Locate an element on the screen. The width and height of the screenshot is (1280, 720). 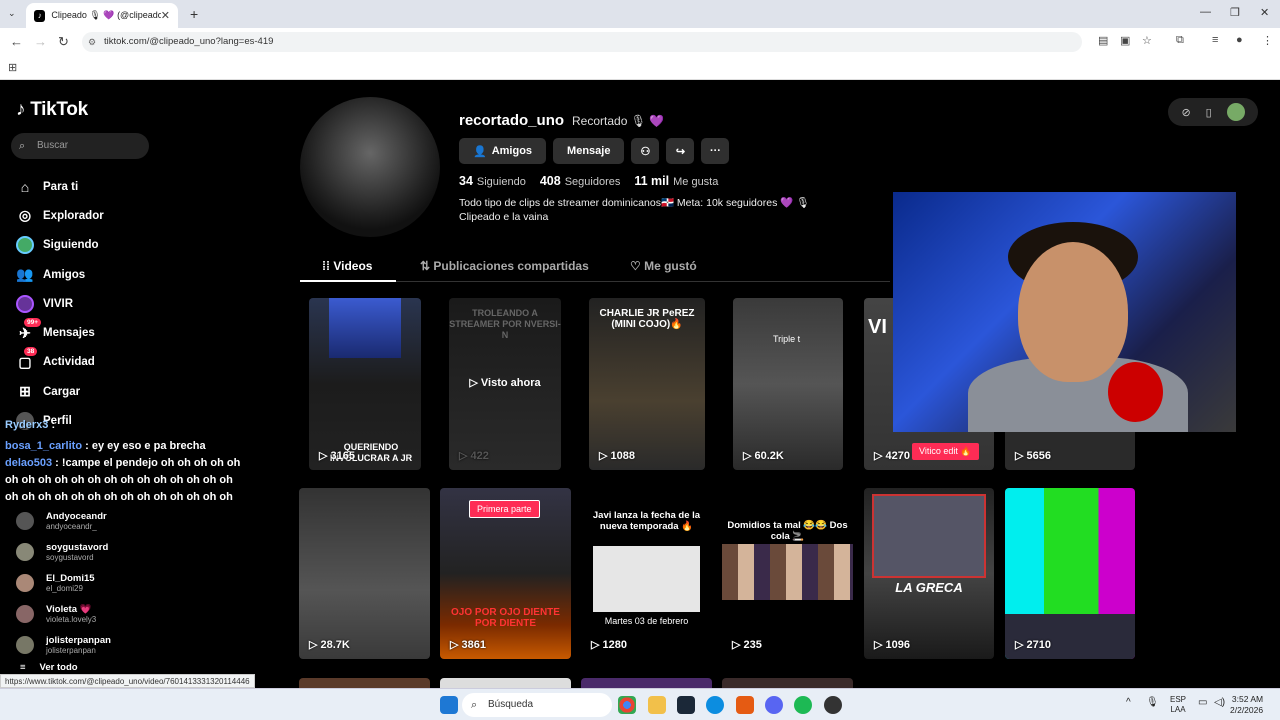
chrome-icon is located at coordinates (627, 705).